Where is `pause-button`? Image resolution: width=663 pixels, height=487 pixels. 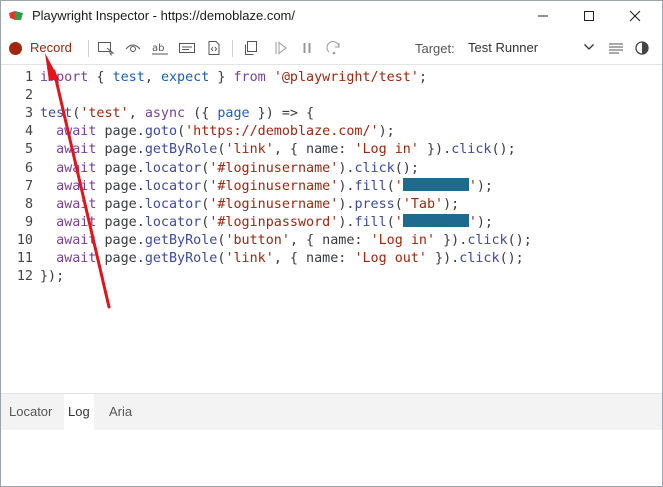 pause-button is located at coordinates (307, 48).